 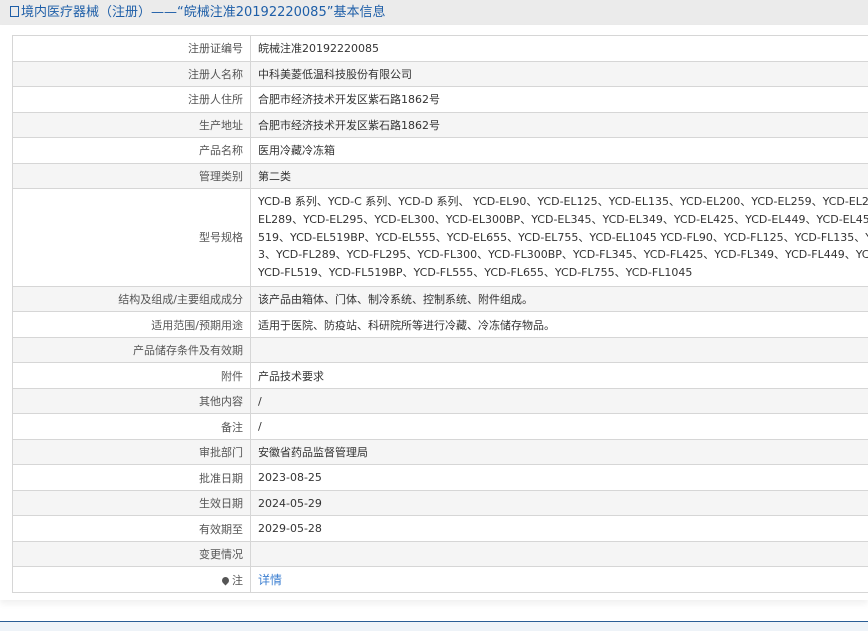 What do you see at coordinates (434, 12) in the screenshot?
I see `page-header: 境内医疗器械（注册）——“皖械注准20192220085”基本信息` at bounding box center [434, 12].